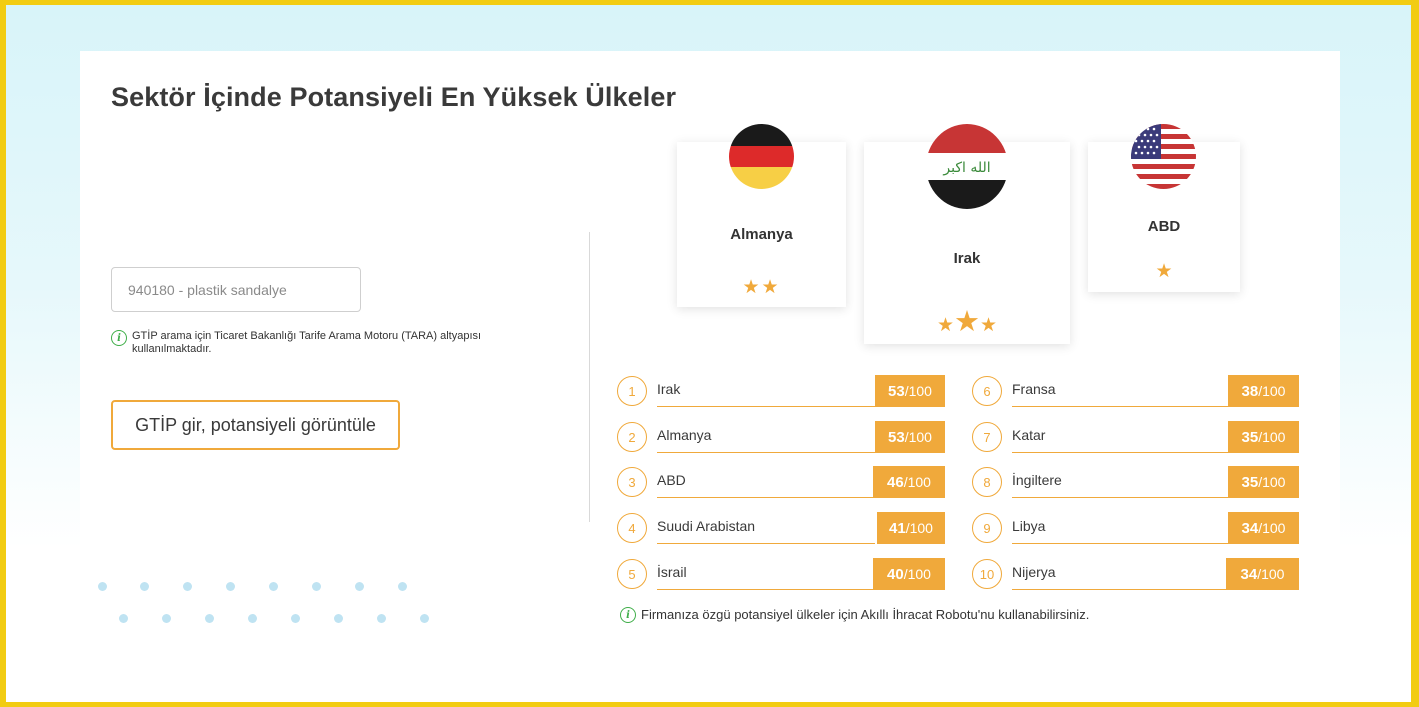 This screenshot has height=707, width=1419. What do you see at coordinates (1029, 526) in the screenshot?
I see `rank-country: Libya` at bounding box center [1029, 526].